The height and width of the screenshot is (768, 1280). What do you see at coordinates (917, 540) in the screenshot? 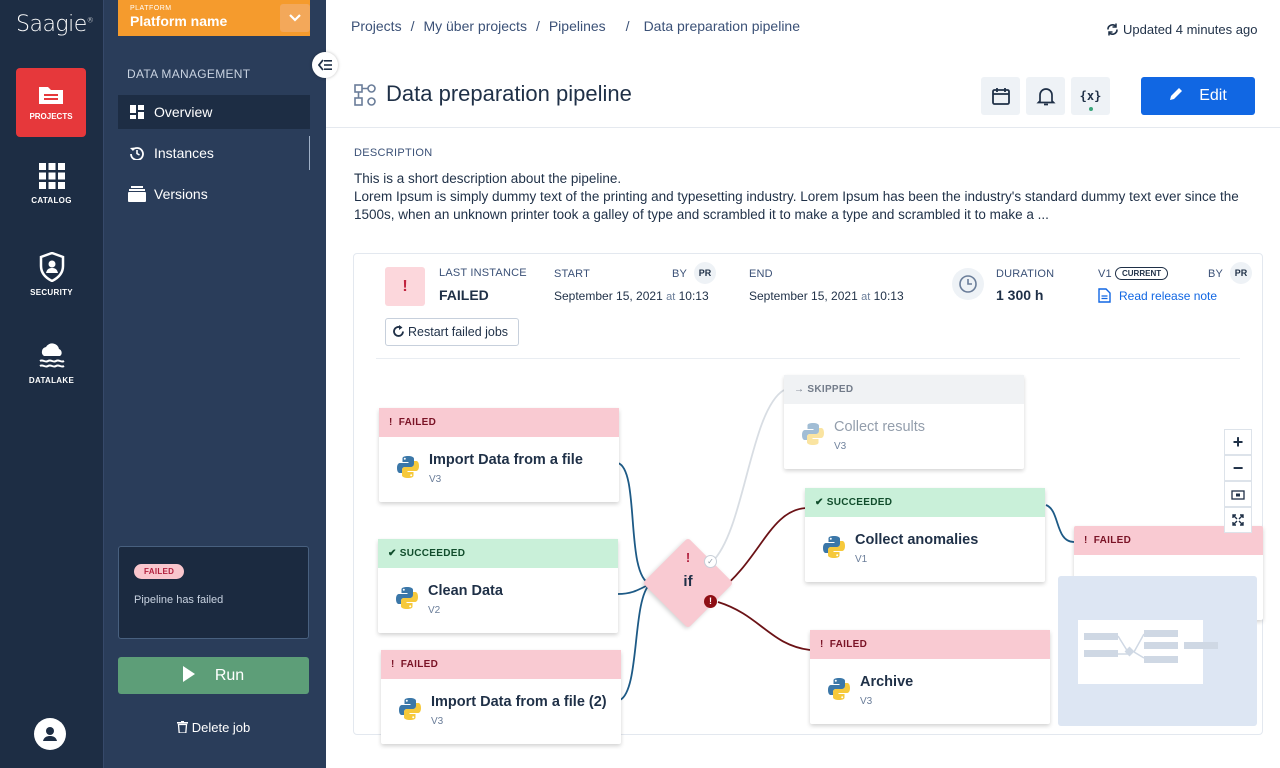
I see `node-name: Collect anomalies` at bounding box center [917, 540].